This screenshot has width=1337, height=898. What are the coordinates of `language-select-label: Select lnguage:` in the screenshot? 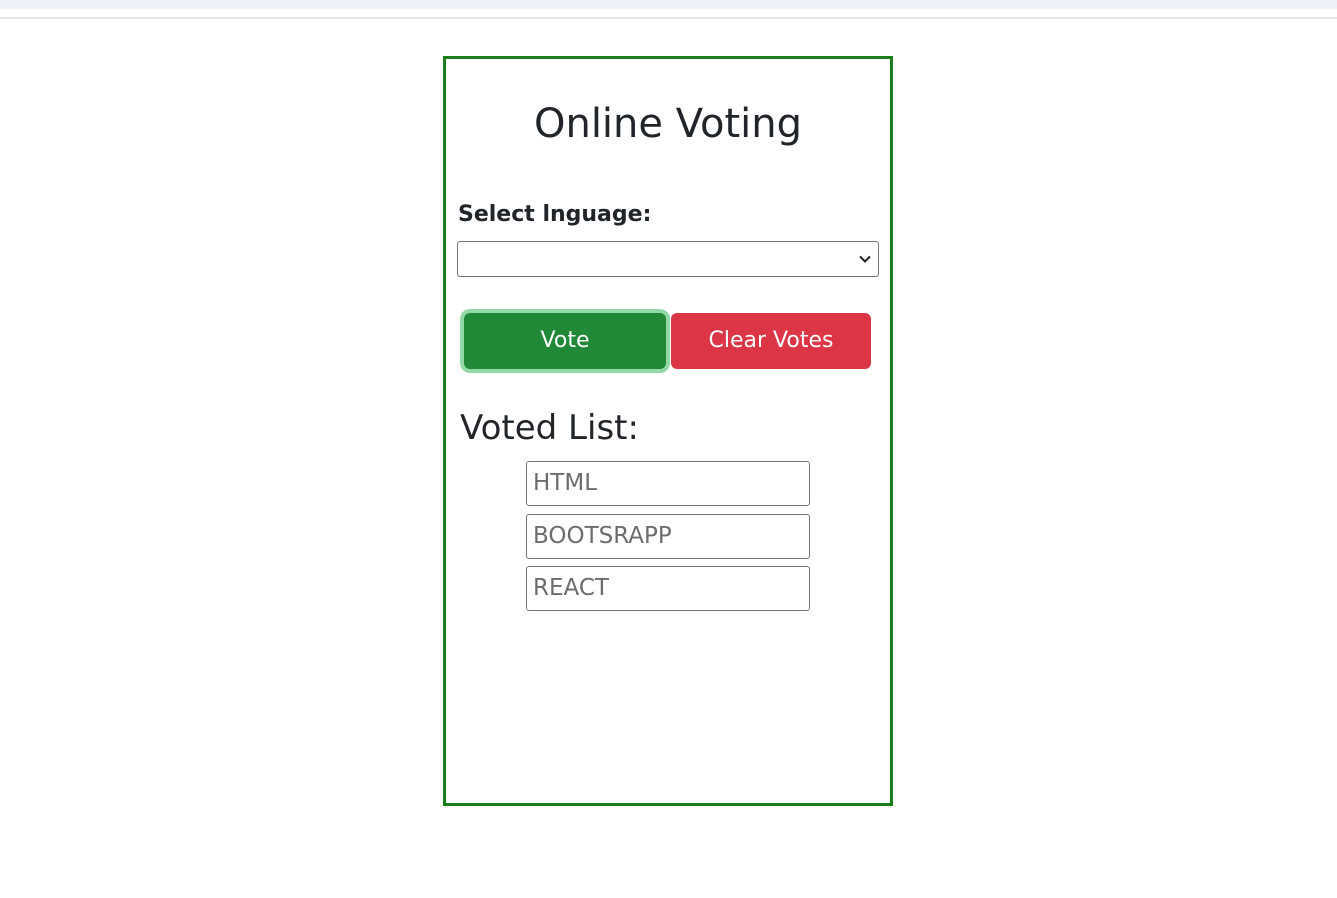 It's located at (555, 214).